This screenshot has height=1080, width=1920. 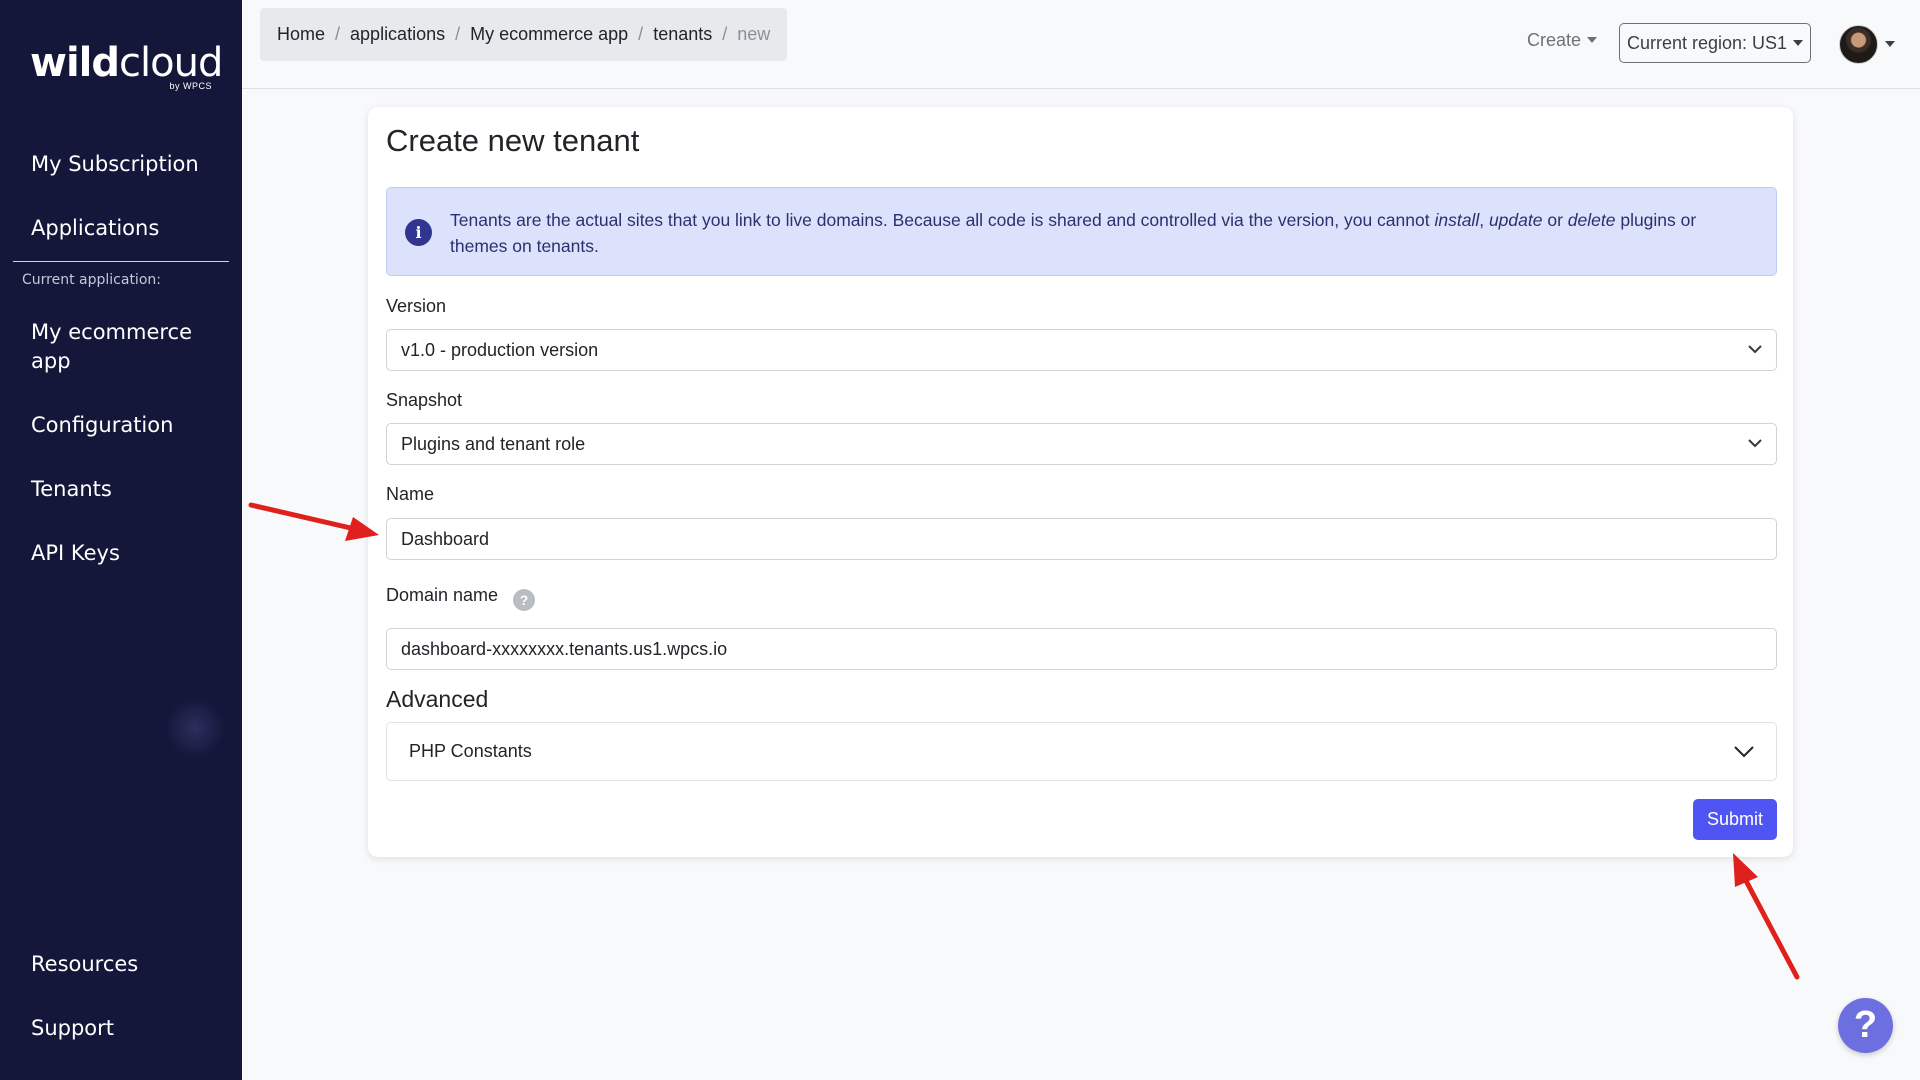 What do you see at coordinates (84, 964) in the screenshot?
I see `sidebar-item-resources: Resources` at bounding box center [84, 964].